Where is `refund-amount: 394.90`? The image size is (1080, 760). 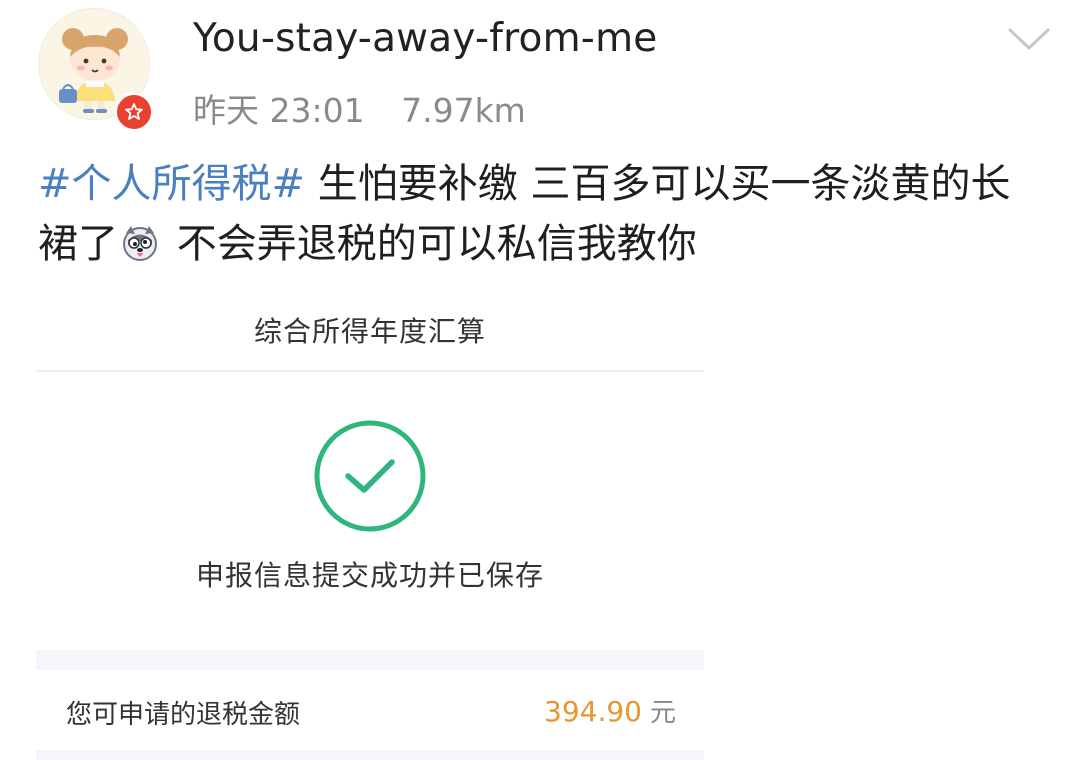
refund-amount: 394.90 is located at coordinates (593, 711).